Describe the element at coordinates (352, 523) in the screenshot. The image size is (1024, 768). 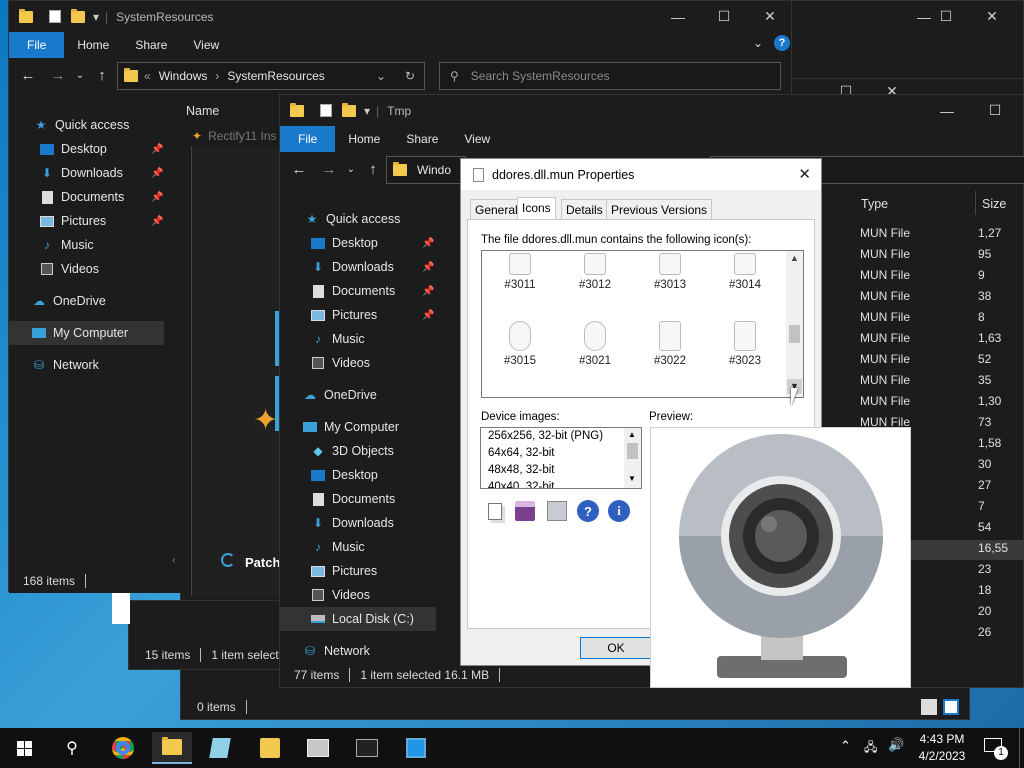
I see `nav-pc-downloads: ⬇ Downloads` at that location.